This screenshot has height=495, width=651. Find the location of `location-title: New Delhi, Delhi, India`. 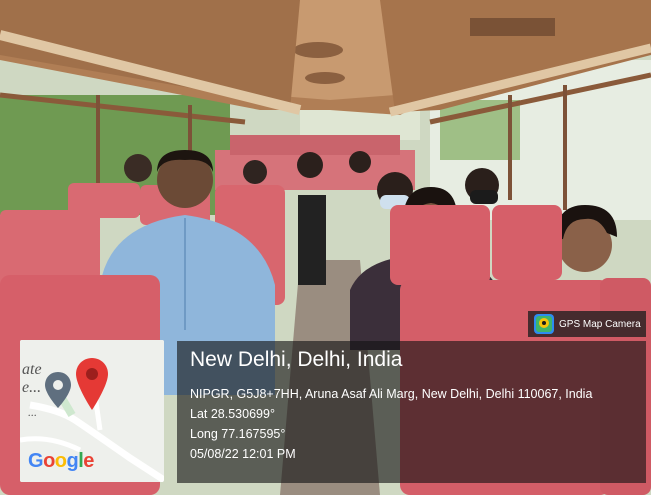

location-title: New Delhi, Delhi, India is located at coordinates (296, 359).